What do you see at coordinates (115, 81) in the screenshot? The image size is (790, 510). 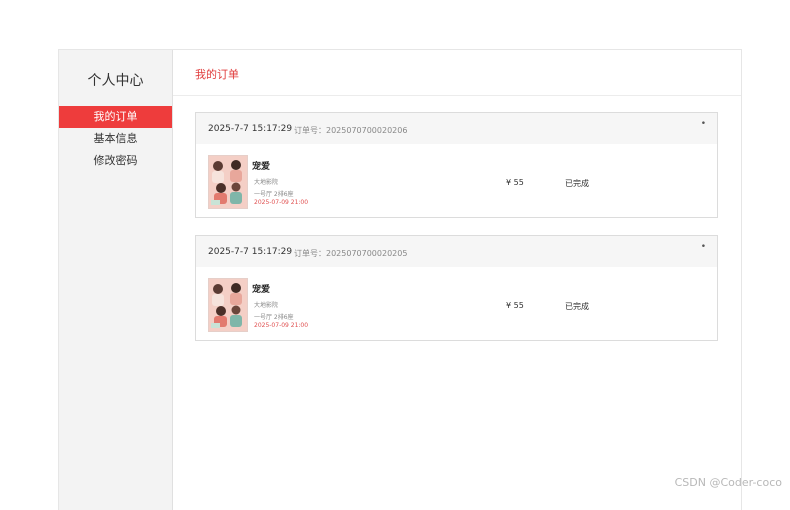 I see `sidebar-title: 个人中心` at bounding box center [115, 81].